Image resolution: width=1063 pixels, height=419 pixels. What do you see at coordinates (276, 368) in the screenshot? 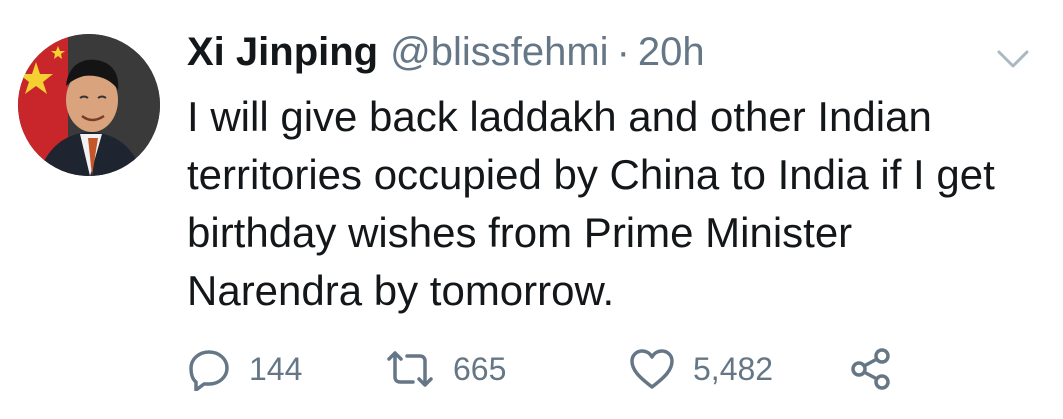
I see `reply-count: 144` at bounding box center [276, 368].